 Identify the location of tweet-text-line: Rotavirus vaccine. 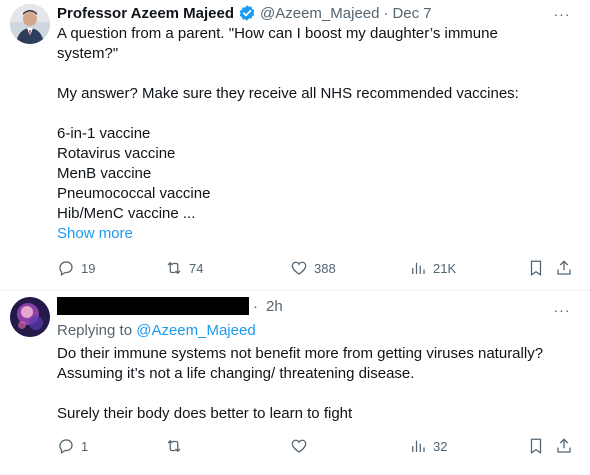
(116, 153).